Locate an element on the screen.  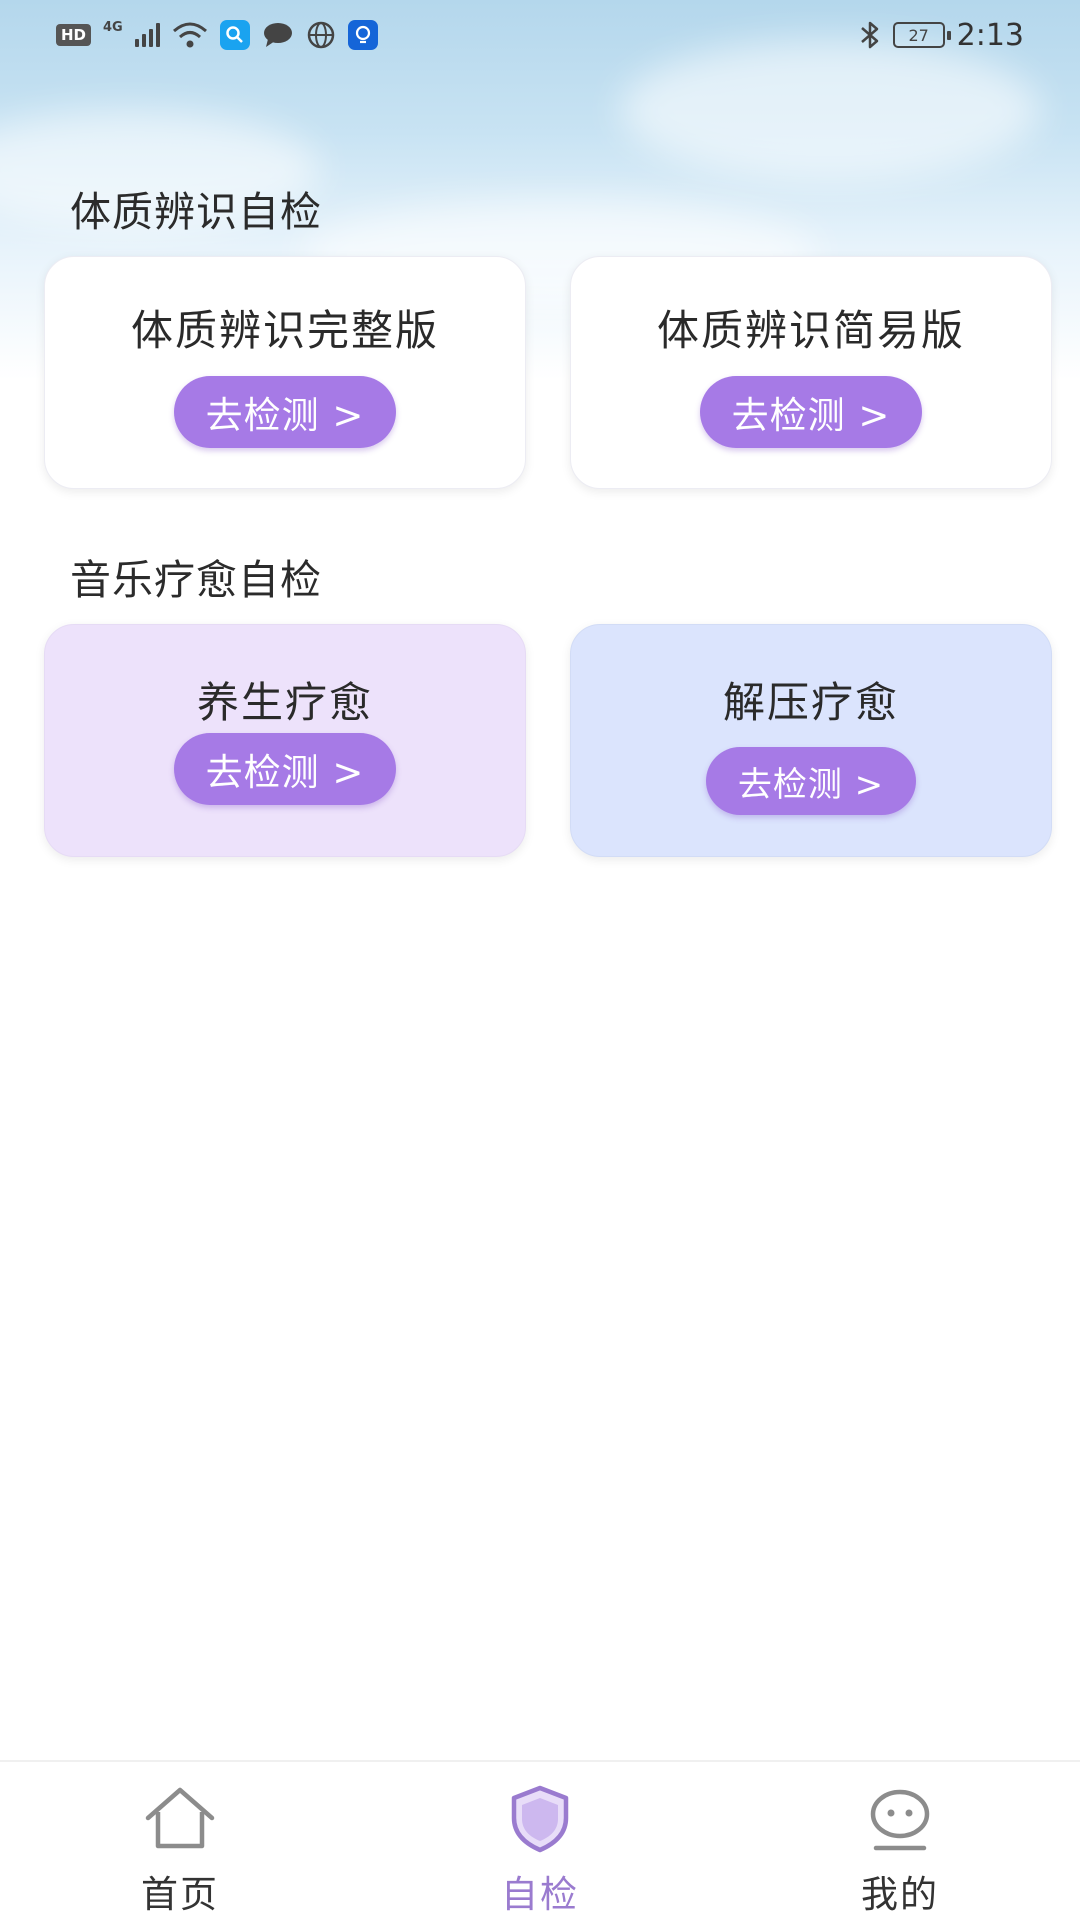
face-chat-icon is located at coordinates (900, 1820).